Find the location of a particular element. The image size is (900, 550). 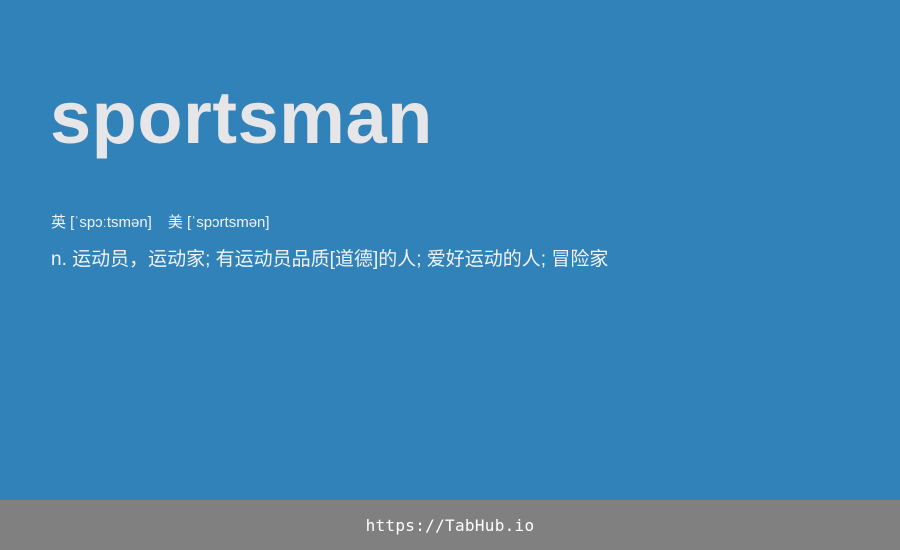

footer-bar: https://TabHub.io is located at coordinates (450, 525).